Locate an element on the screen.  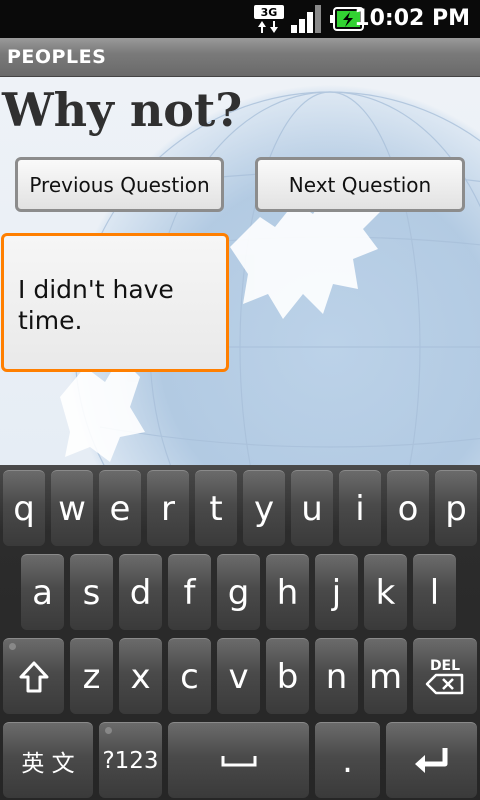
key-w: w is located at coordinates (72, 508).